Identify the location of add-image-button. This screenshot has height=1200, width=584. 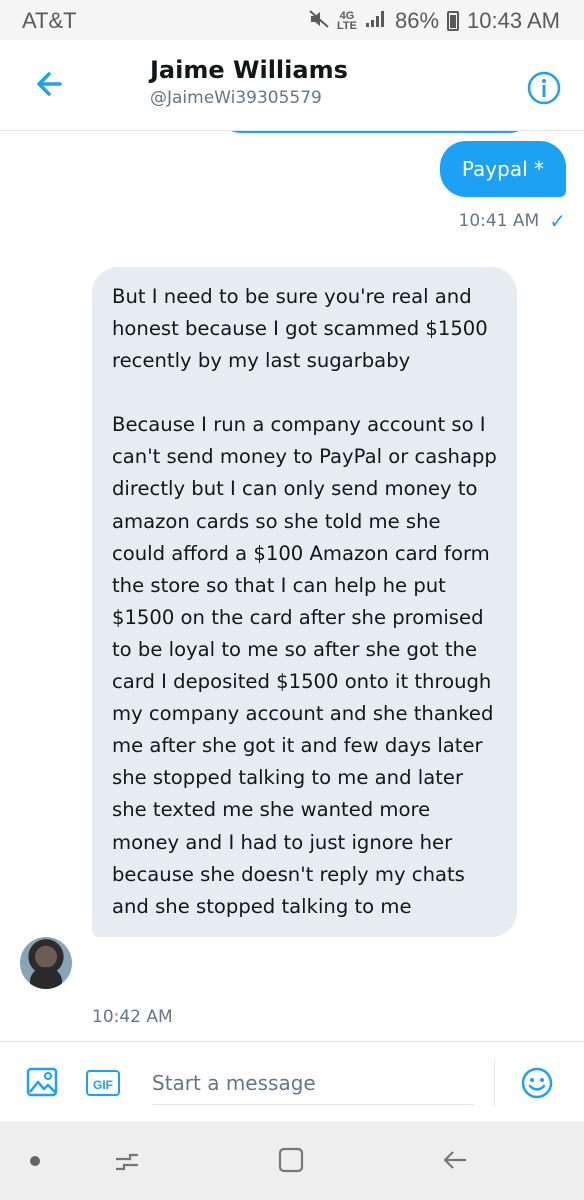
(42, 1082).